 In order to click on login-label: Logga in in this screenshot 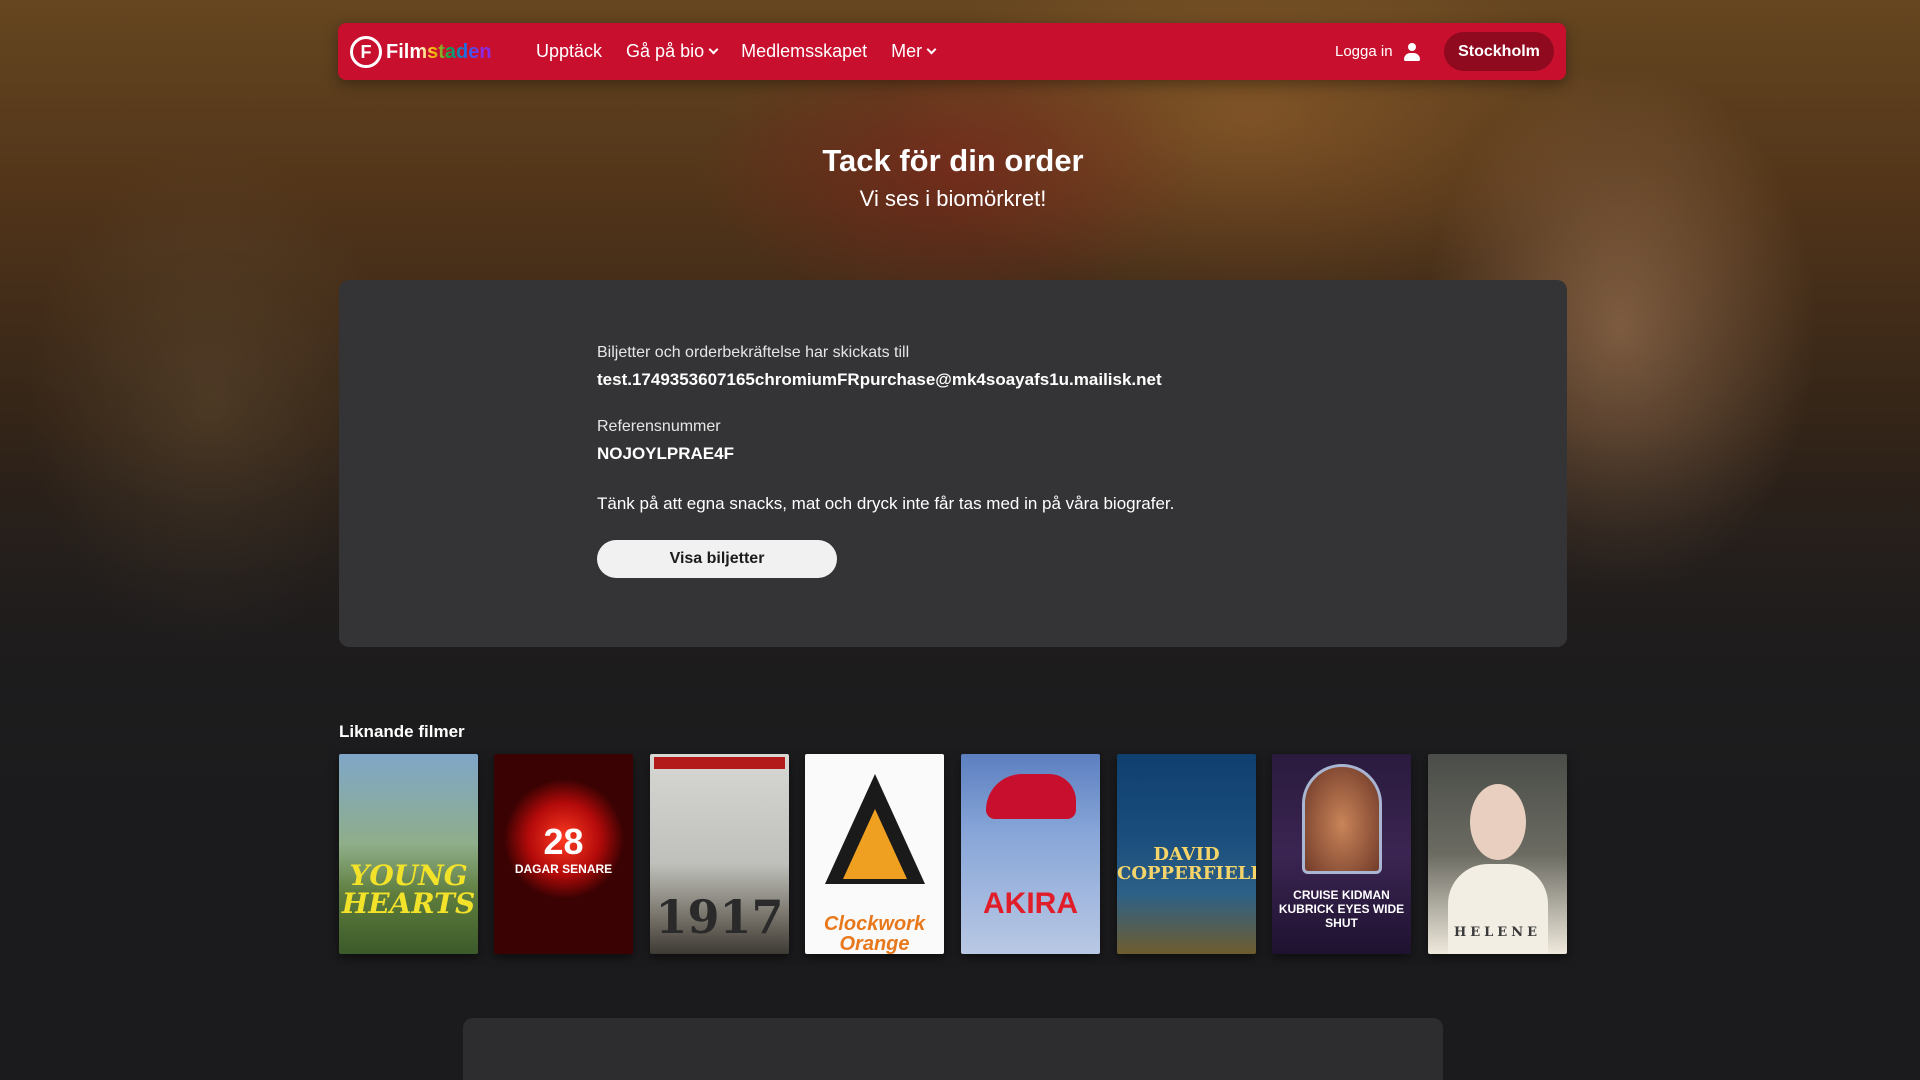, I will do `click(1364, 51)`.